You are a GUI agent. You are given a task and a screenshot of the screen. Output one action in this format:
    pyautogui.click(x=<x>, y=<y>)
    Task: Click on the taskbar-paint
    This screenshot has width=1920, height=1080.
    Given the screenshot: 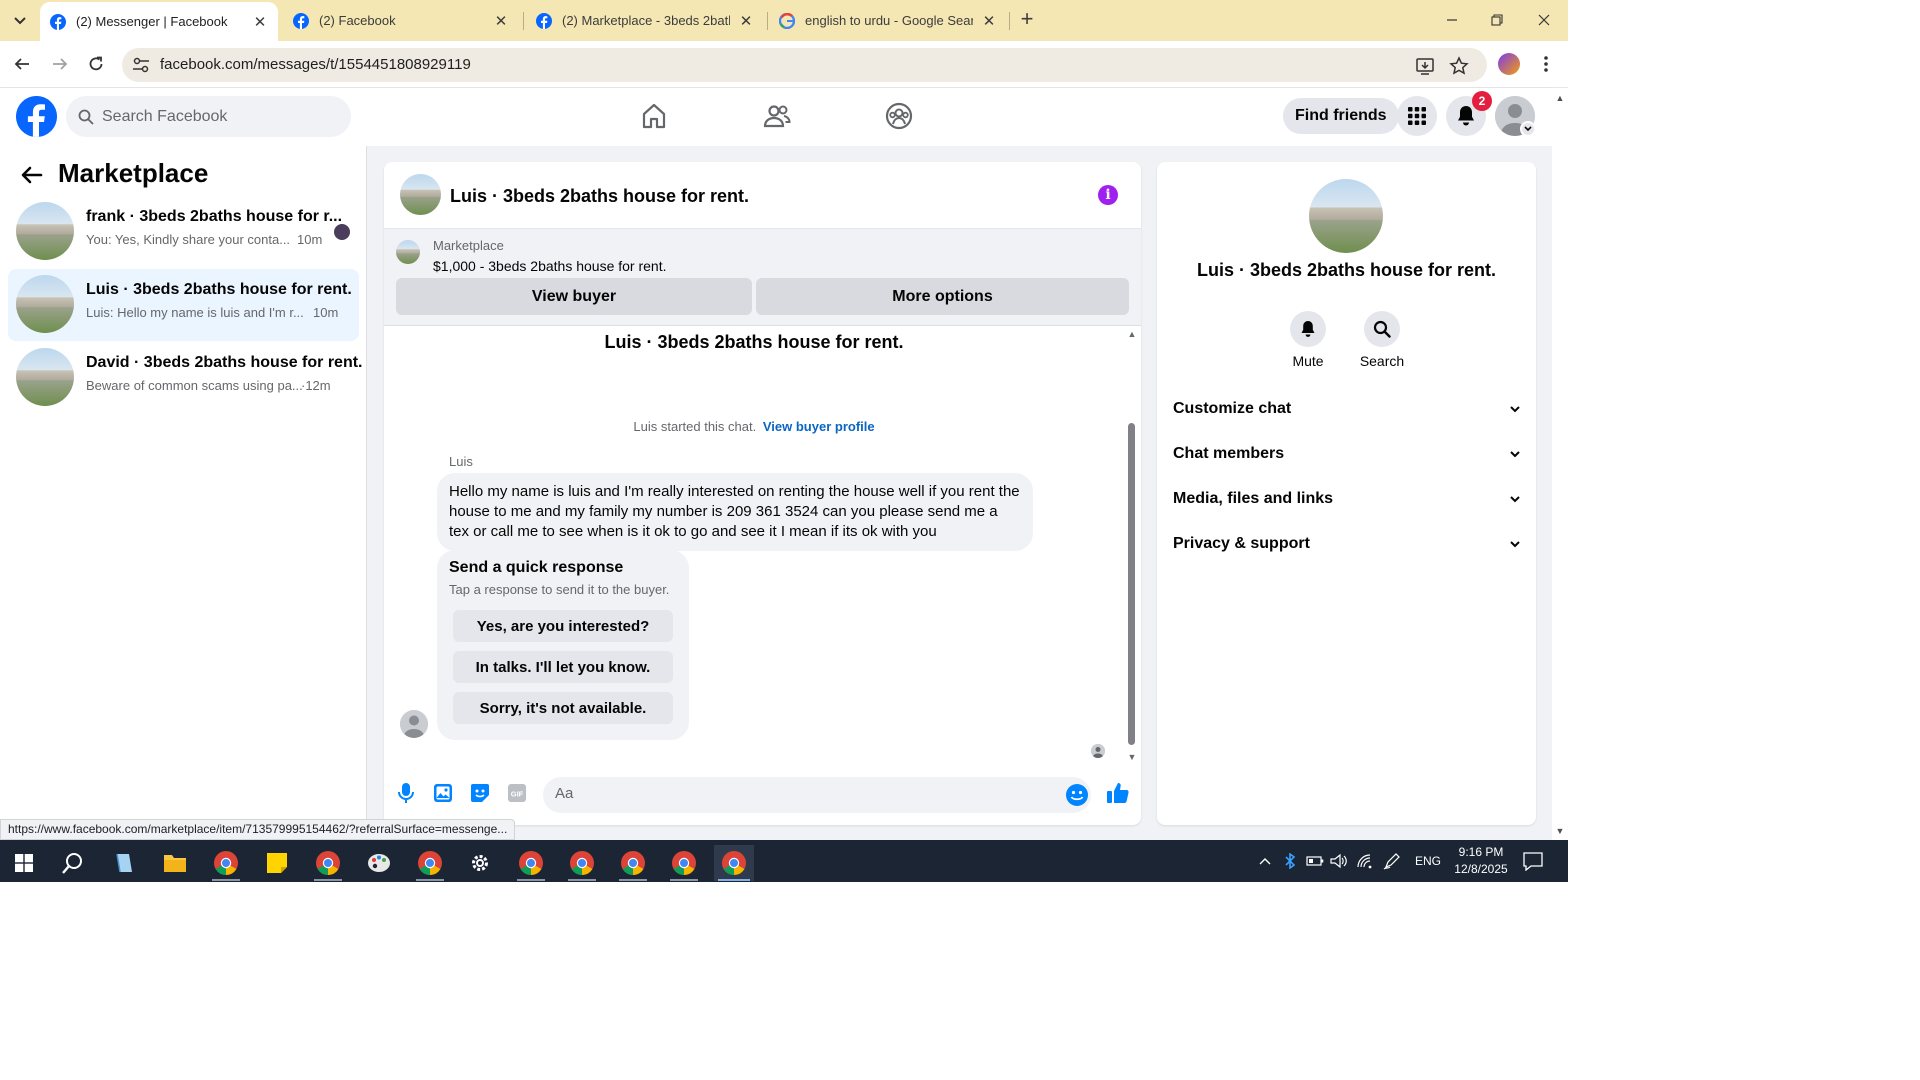 What is the action you would take?
    pyautogui.click(x=379, y=863)
    